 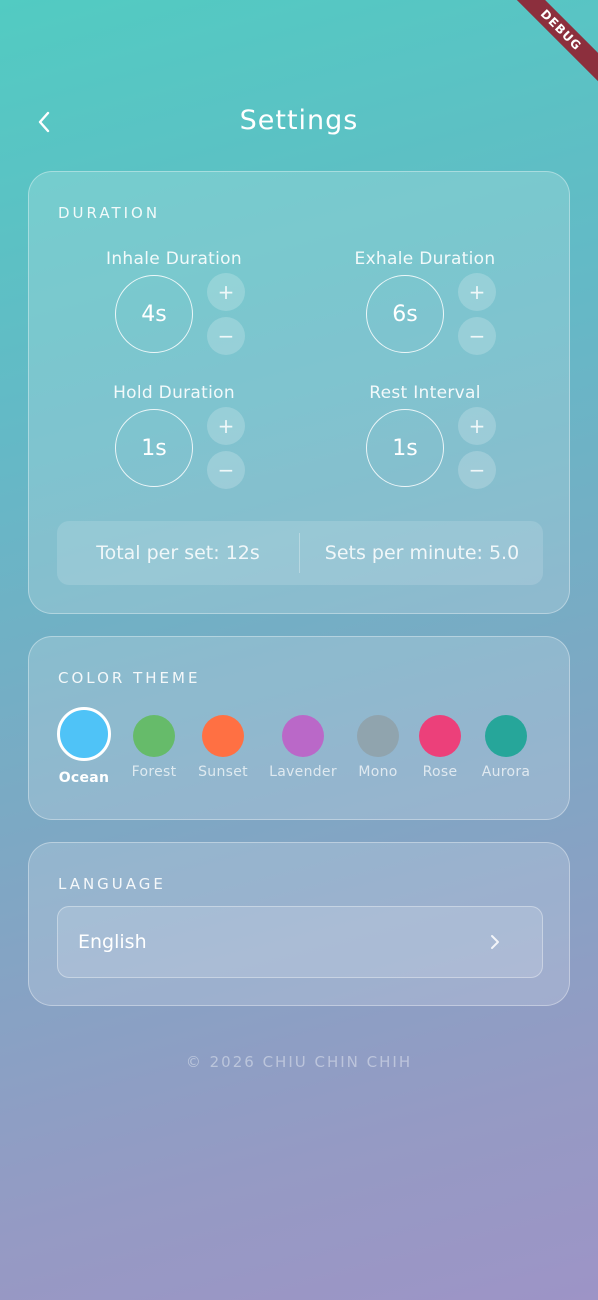 I want to click on app-header: Settings, so click(x=299, y=123).